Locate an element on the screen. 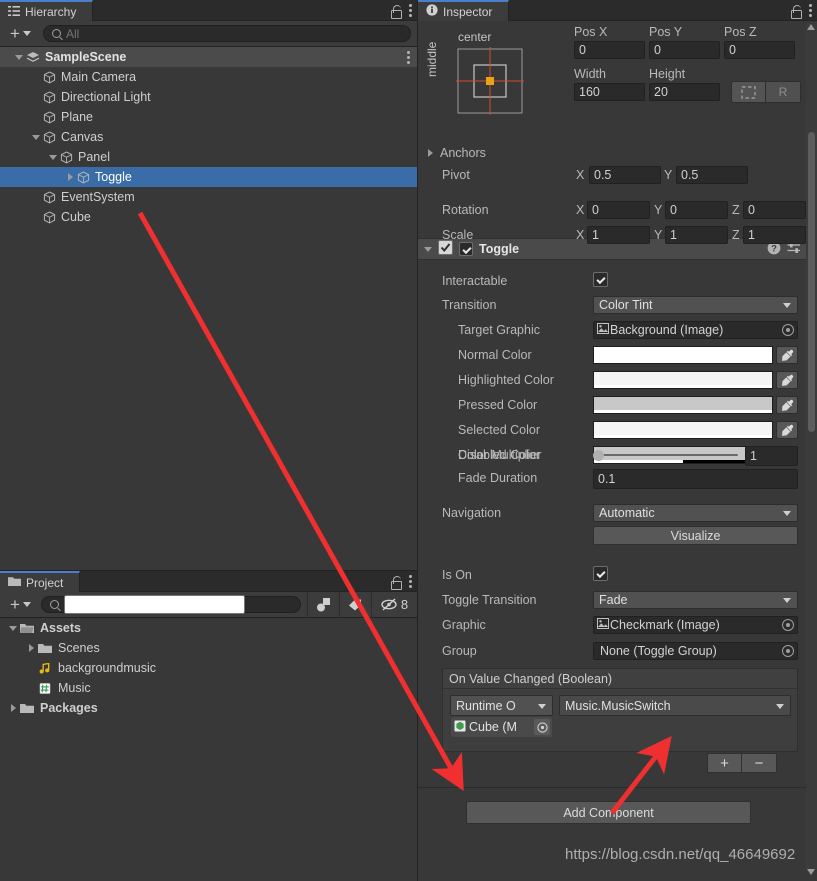 The width and height of the screenshot is (817, 881). pressed-color-swatch is located at coordinates (683, 405).